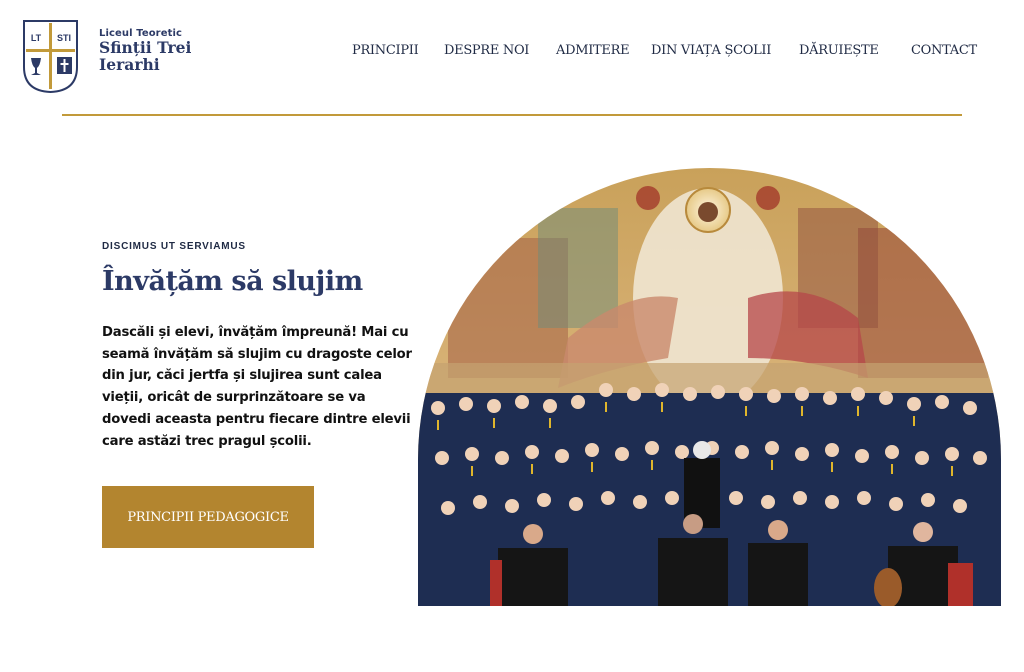 The image size is (1024, 672). Describe the element at coordinates (64, 38) in the screenshot. I see `logo-letters-right: STI` at that location.